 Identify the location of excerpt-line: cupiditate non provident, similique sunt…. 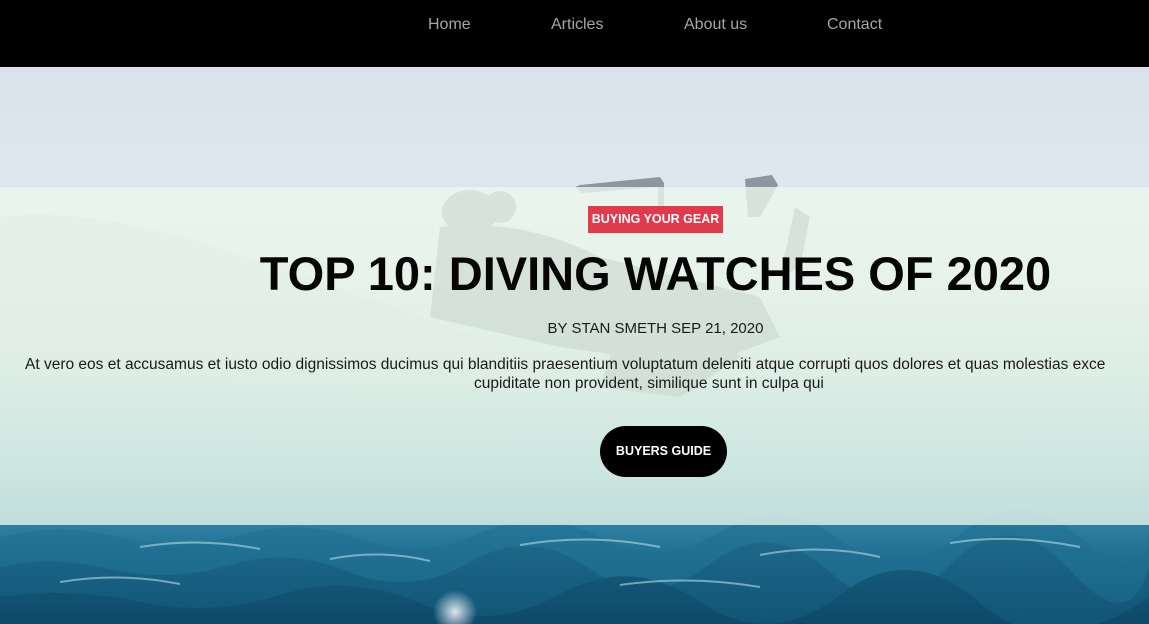
(649, 383).